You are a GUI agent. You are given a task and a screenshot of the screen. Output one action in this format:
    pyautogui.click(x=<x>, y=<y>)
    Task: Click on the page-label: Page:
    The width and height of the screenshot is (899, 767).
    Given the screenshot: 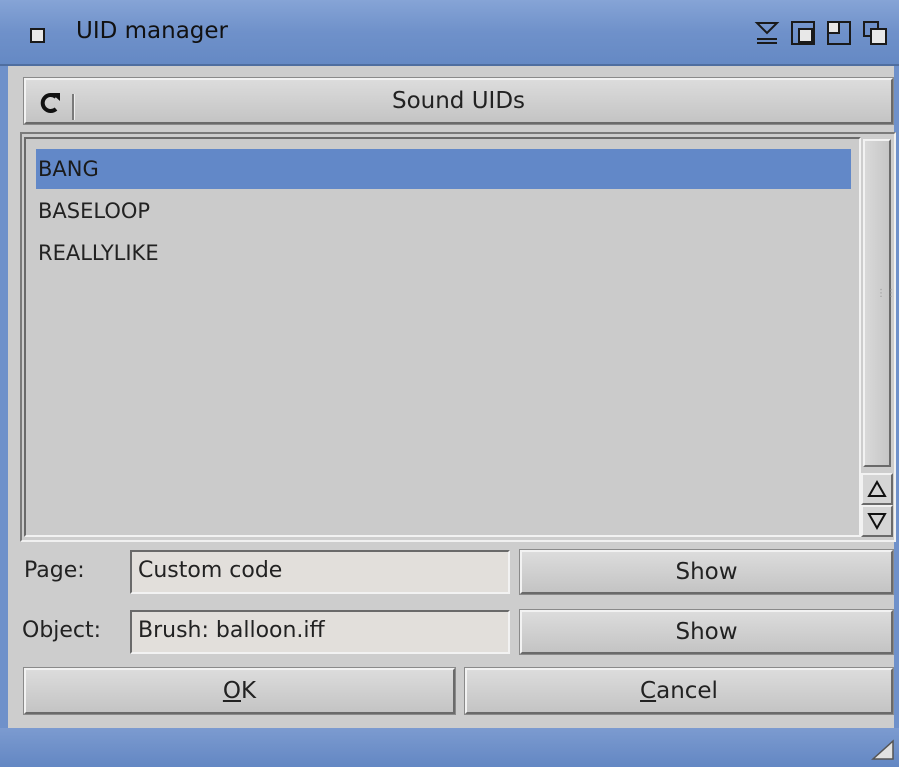 What is the action you would take?
    pyautogui.click(x=54, y=570)
    